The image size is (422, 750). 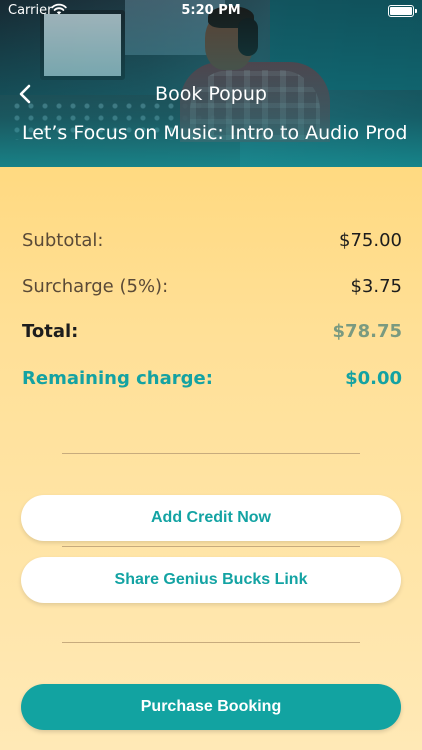 What do you see at coordinates (376, 286) in the screenshot?
I see `surcharge-value: $3.75` at bounding box center [376, 286].